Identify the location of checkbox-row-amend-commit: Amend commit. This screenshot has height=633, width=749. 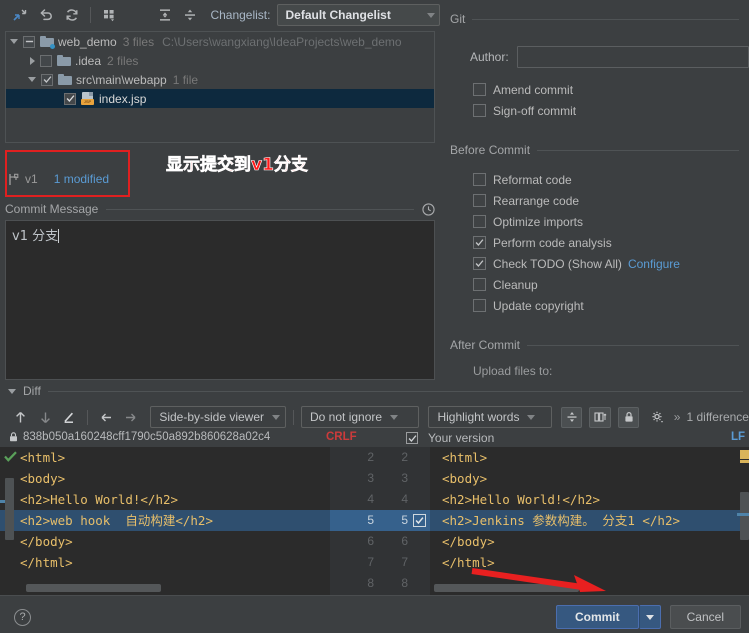
(594, 89).